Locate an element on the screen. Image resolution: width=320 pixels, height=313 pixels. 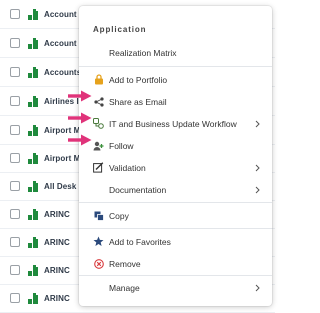
menu-item-remove: Remove is located at coordinates (175, 264).